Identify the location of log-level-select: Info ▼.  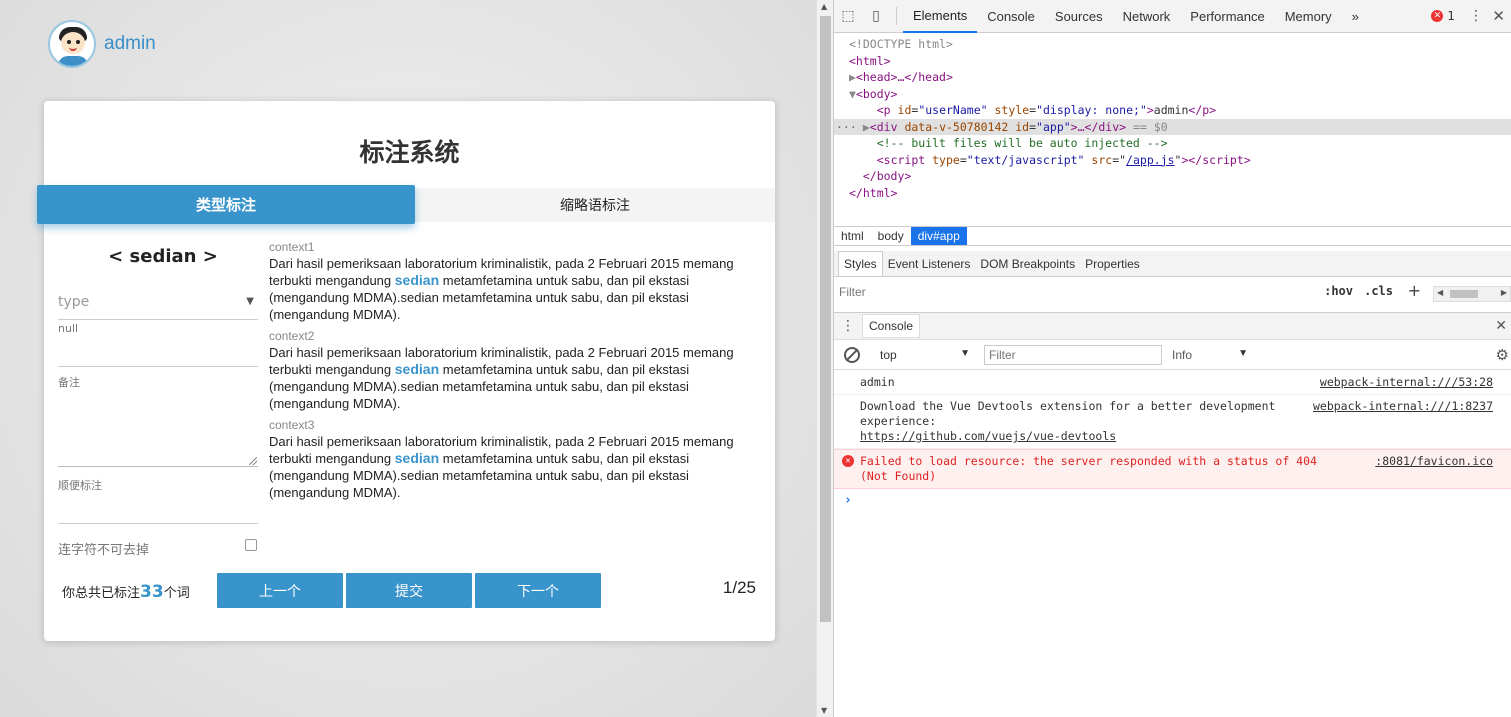
(1210, 355).